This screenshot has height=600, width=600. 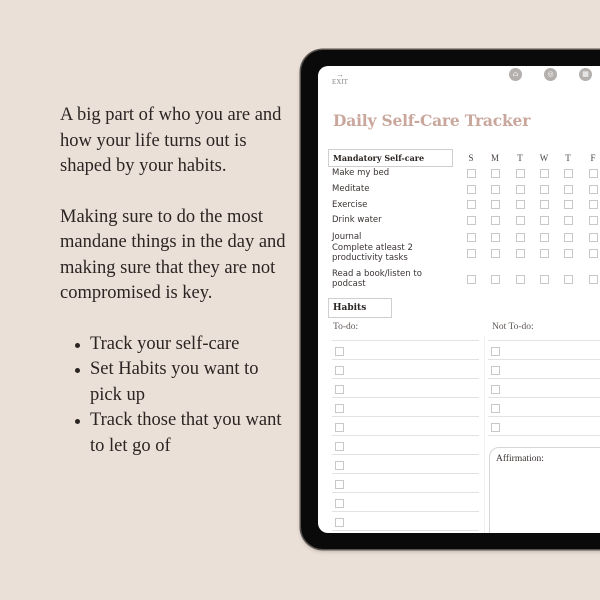 I want to click on calendar-icon: ▦, so click(x=585, y=74).